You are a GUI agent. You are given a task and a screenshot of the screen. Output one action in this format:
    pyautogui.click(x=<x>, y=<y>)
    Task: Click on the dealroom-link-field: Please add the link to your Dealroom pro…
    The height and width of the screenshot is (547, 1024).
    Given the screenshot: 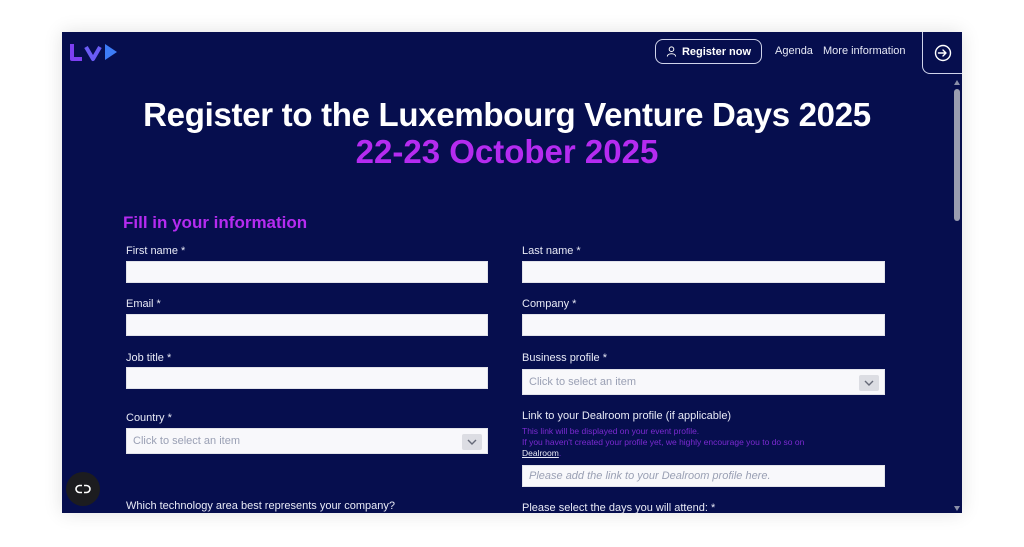 What is the action you would take?
    pyautogui.click(x=703, y=476)
    